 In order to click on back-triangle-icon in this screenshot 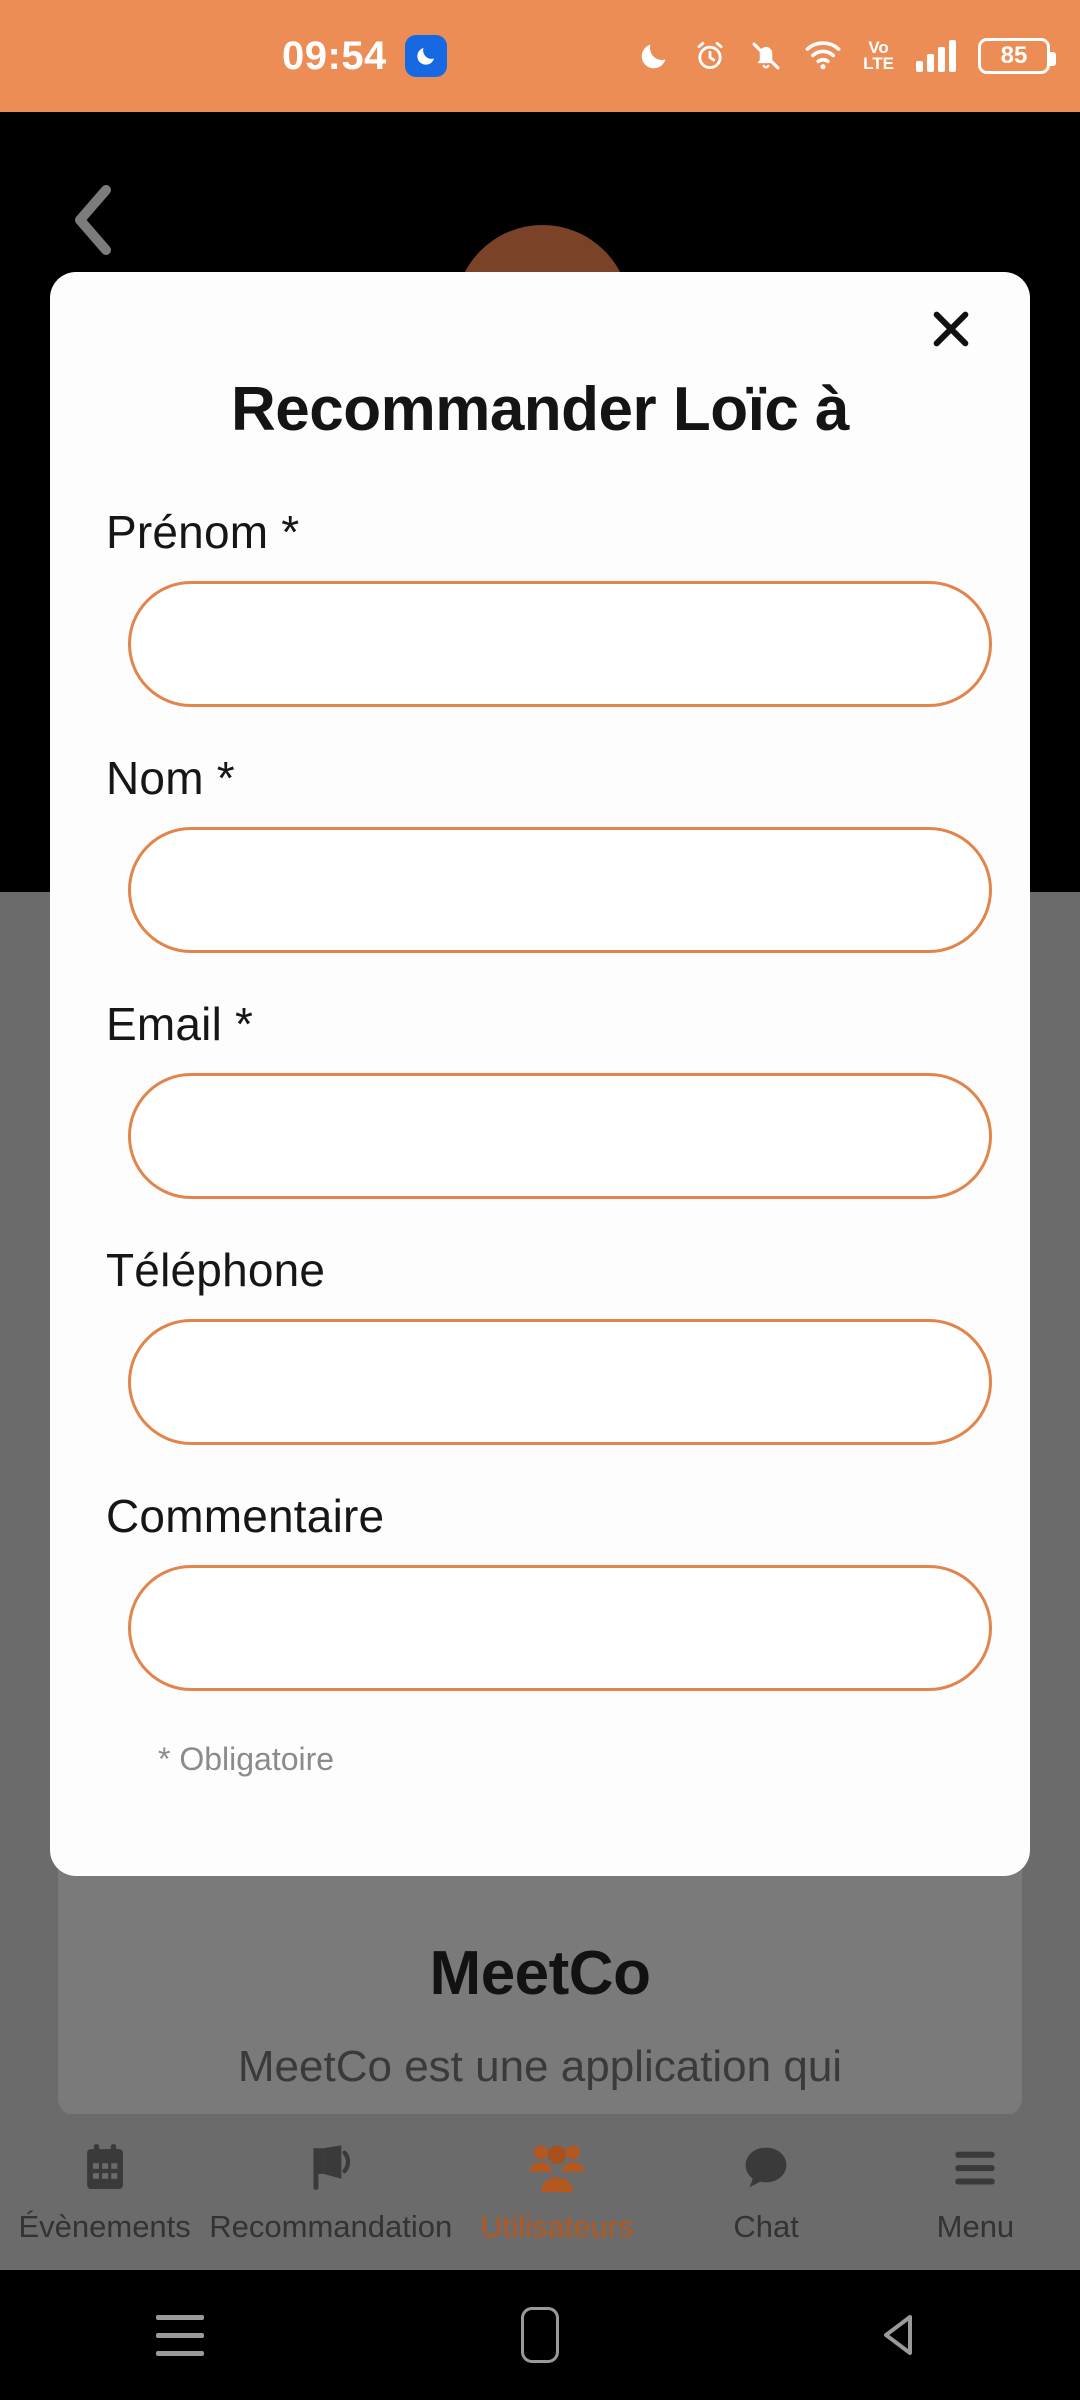, I will do `click(898, 2335)`.